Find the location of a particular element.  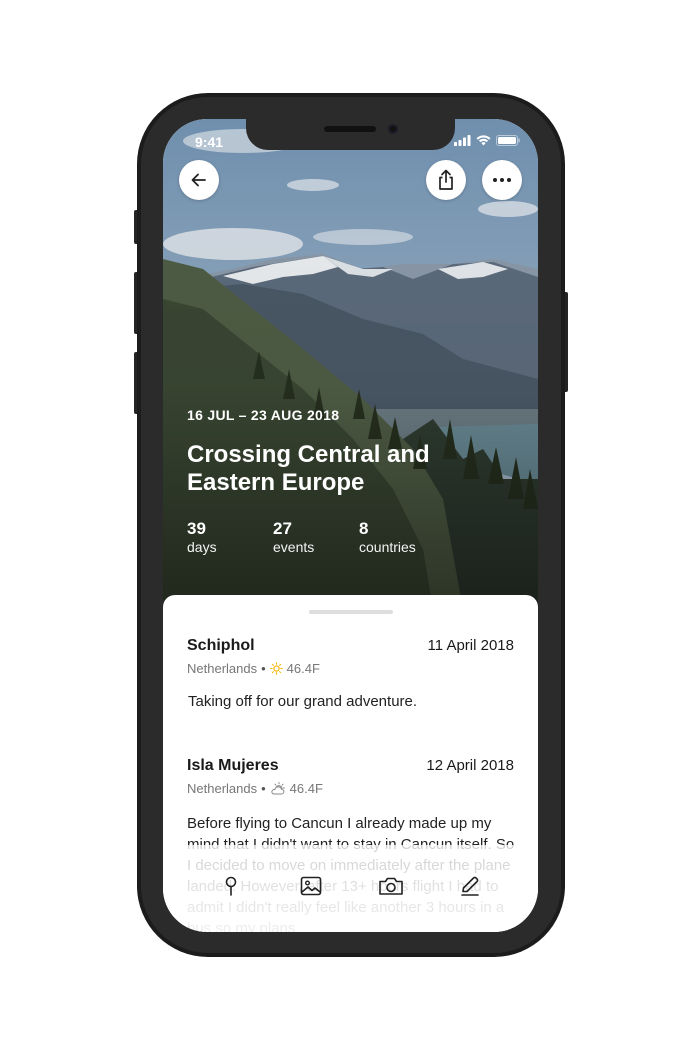

add-photo-button is located at coordinates (391, 886).